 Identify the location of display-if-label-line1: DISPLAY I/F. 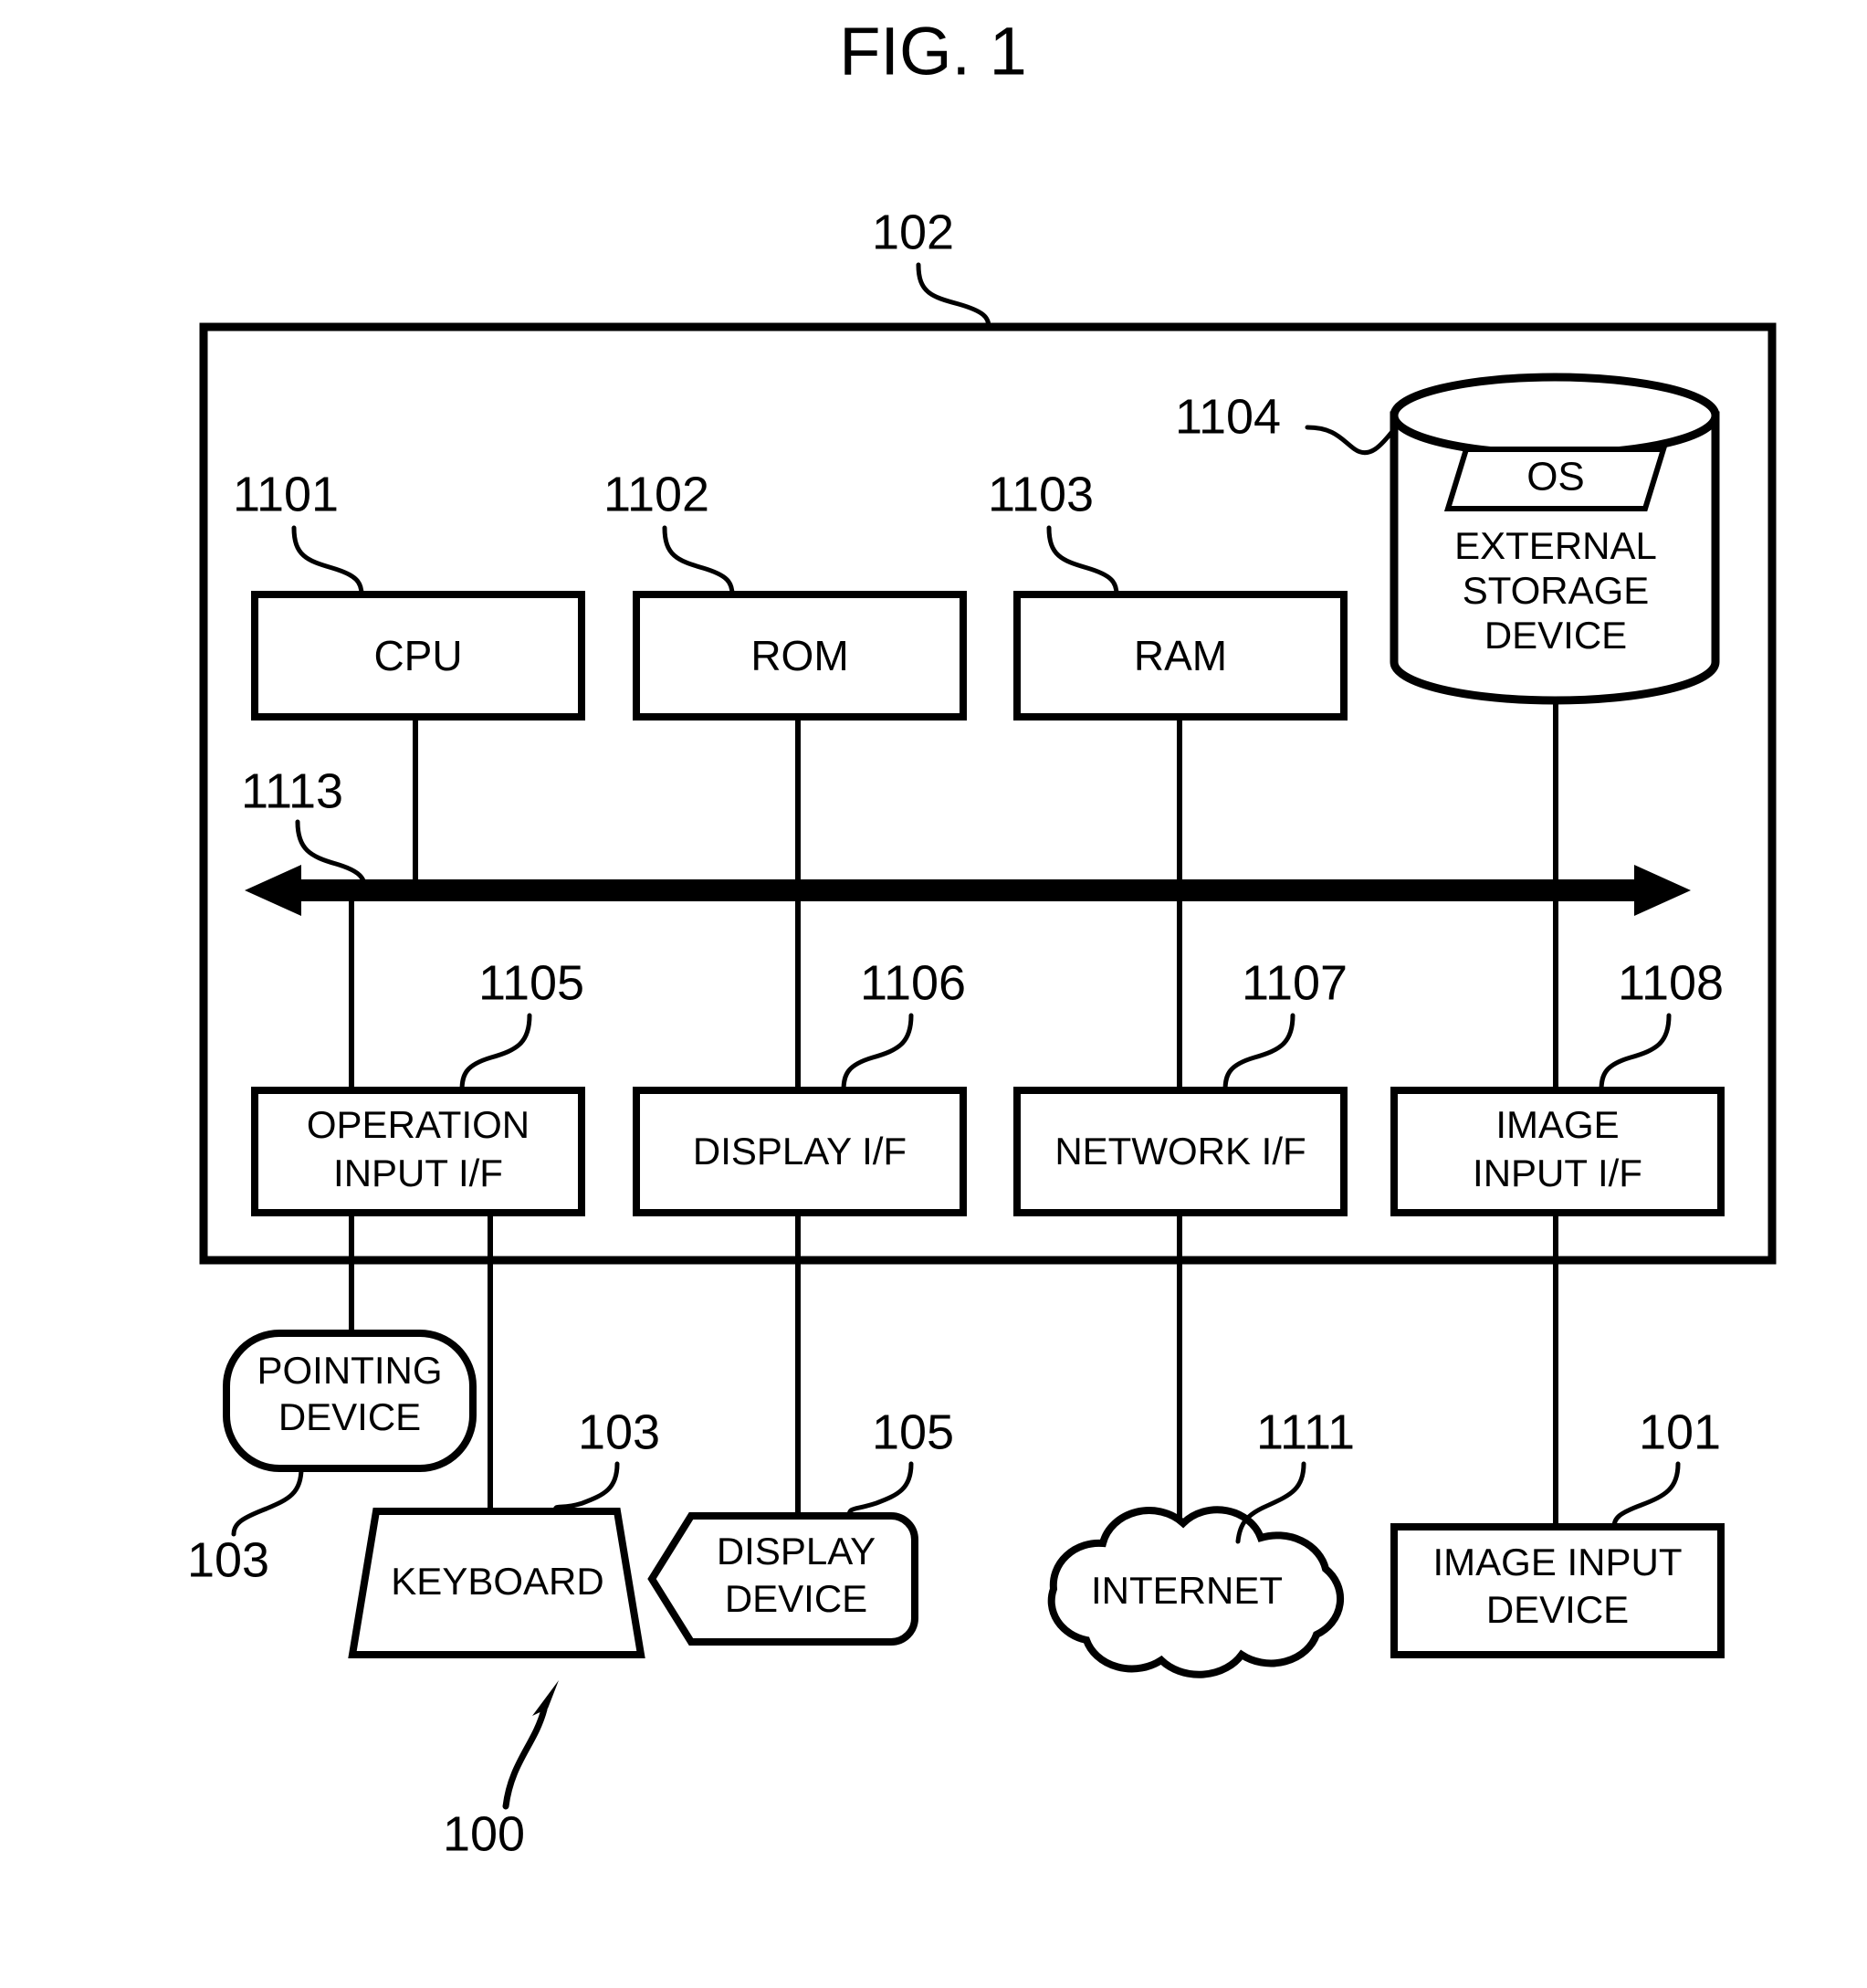
(800, 1151).